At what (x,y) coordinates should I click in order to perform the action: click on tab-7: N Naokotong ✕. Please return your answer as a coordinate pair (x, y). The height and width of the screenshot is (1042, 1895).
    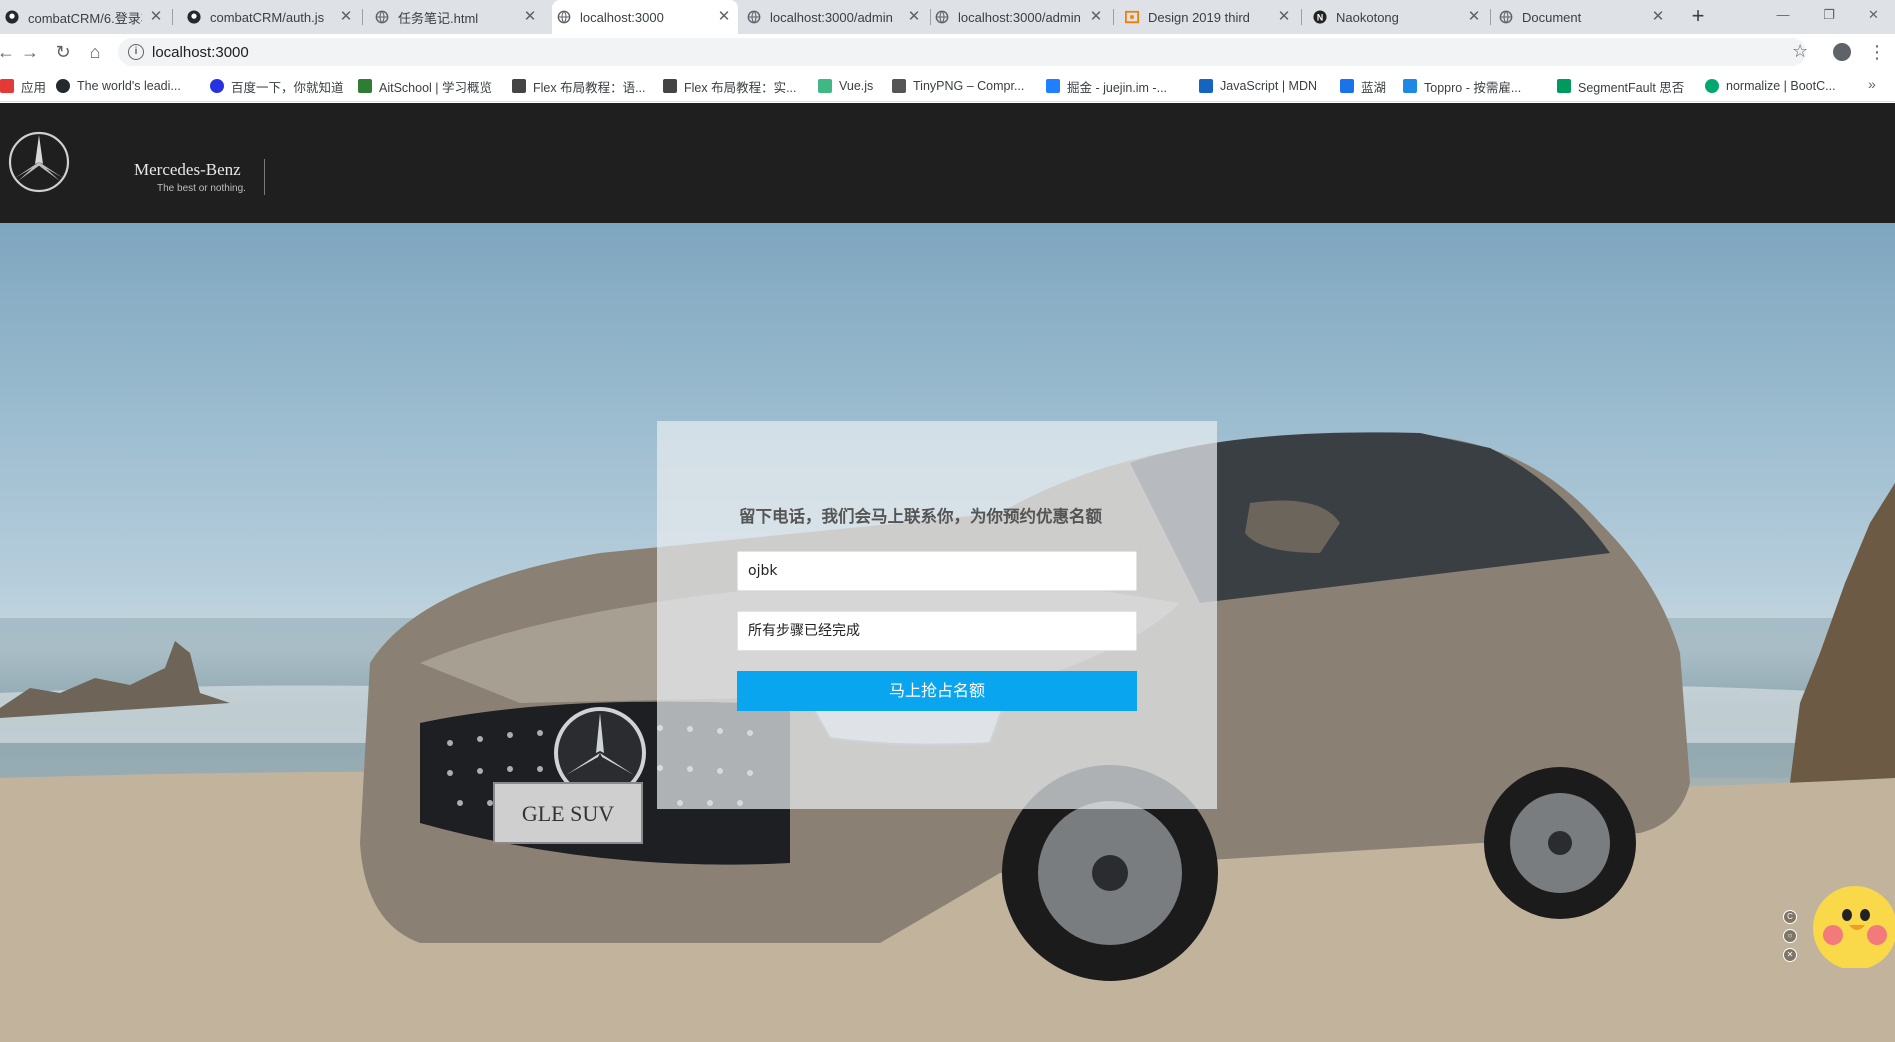
    Looking at the image, I should click on (1398, 17).